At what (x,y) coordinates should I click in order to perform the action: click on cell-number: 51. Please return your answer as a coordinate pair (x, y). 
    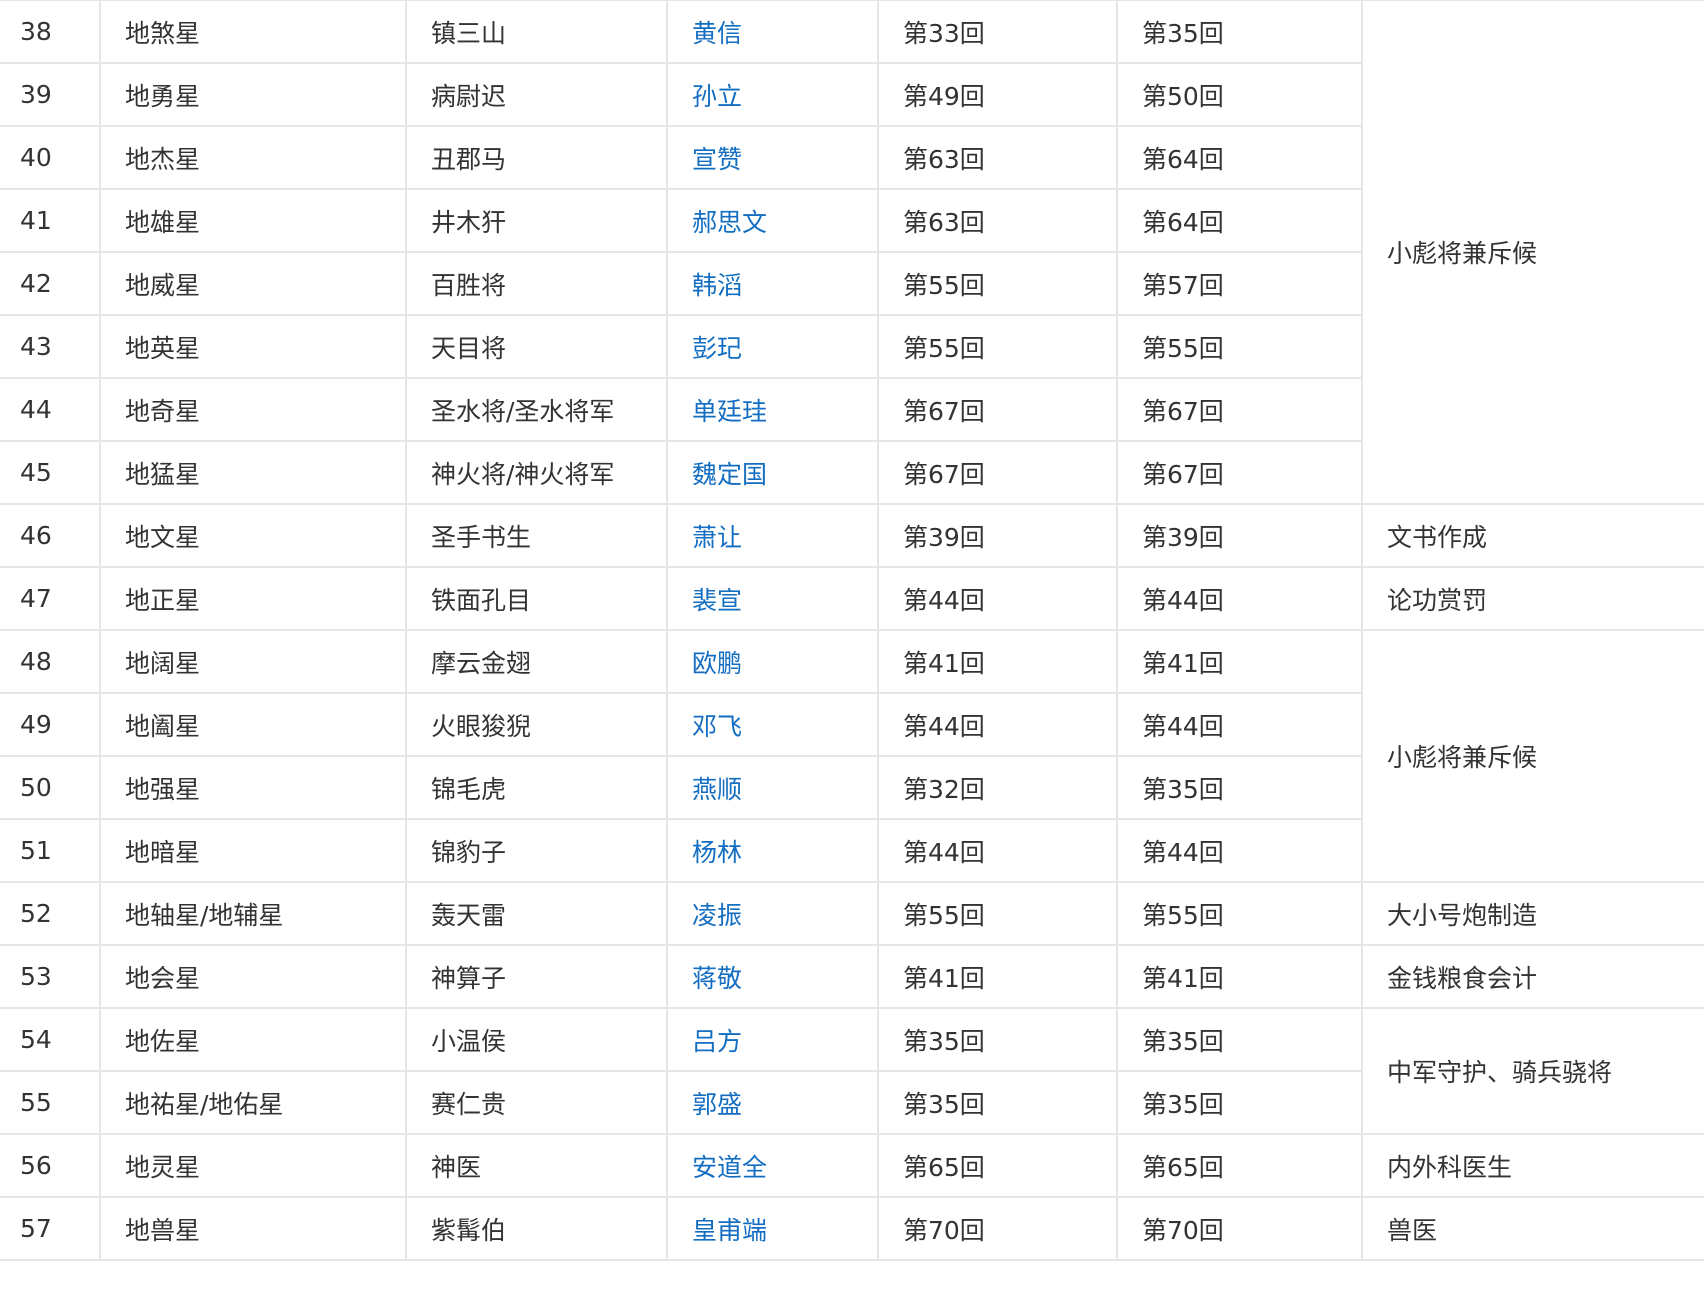
    Looking at the image, I should click on (50, 850).